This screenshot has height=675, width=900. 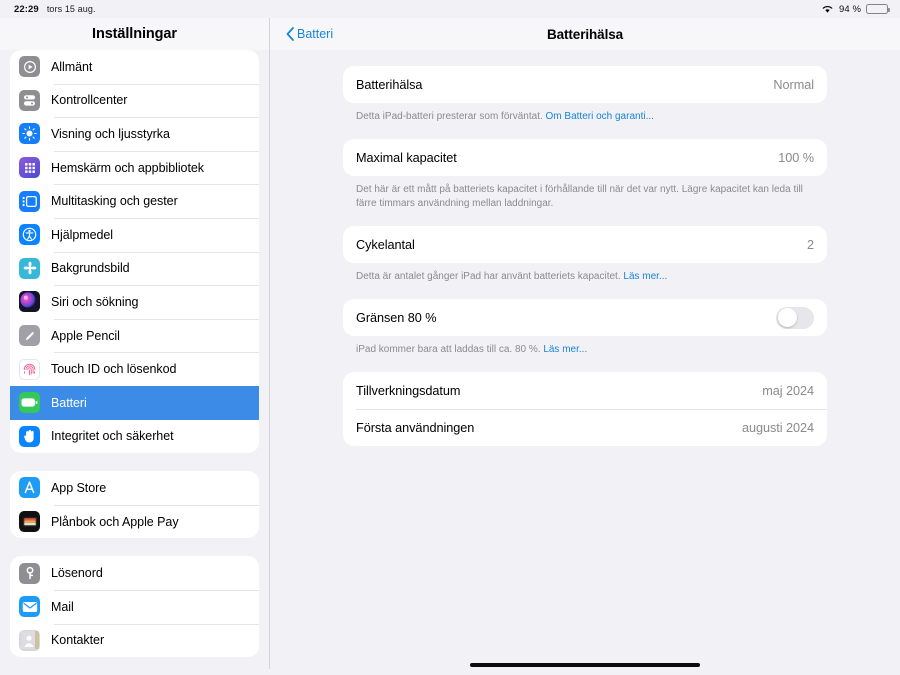 What do you see at coordinates (29, 235) in the screenshot?
I see `accessibility-icon` at bounding box center [29, 235].